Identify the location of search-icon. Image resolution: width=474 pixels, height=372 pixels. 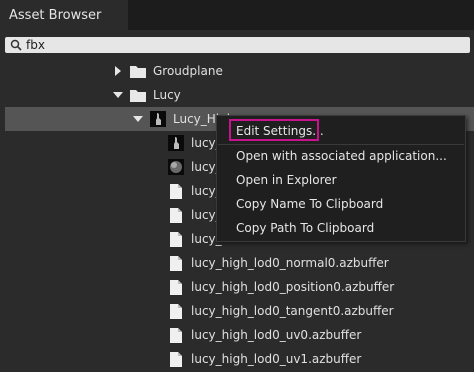
(16, 45).